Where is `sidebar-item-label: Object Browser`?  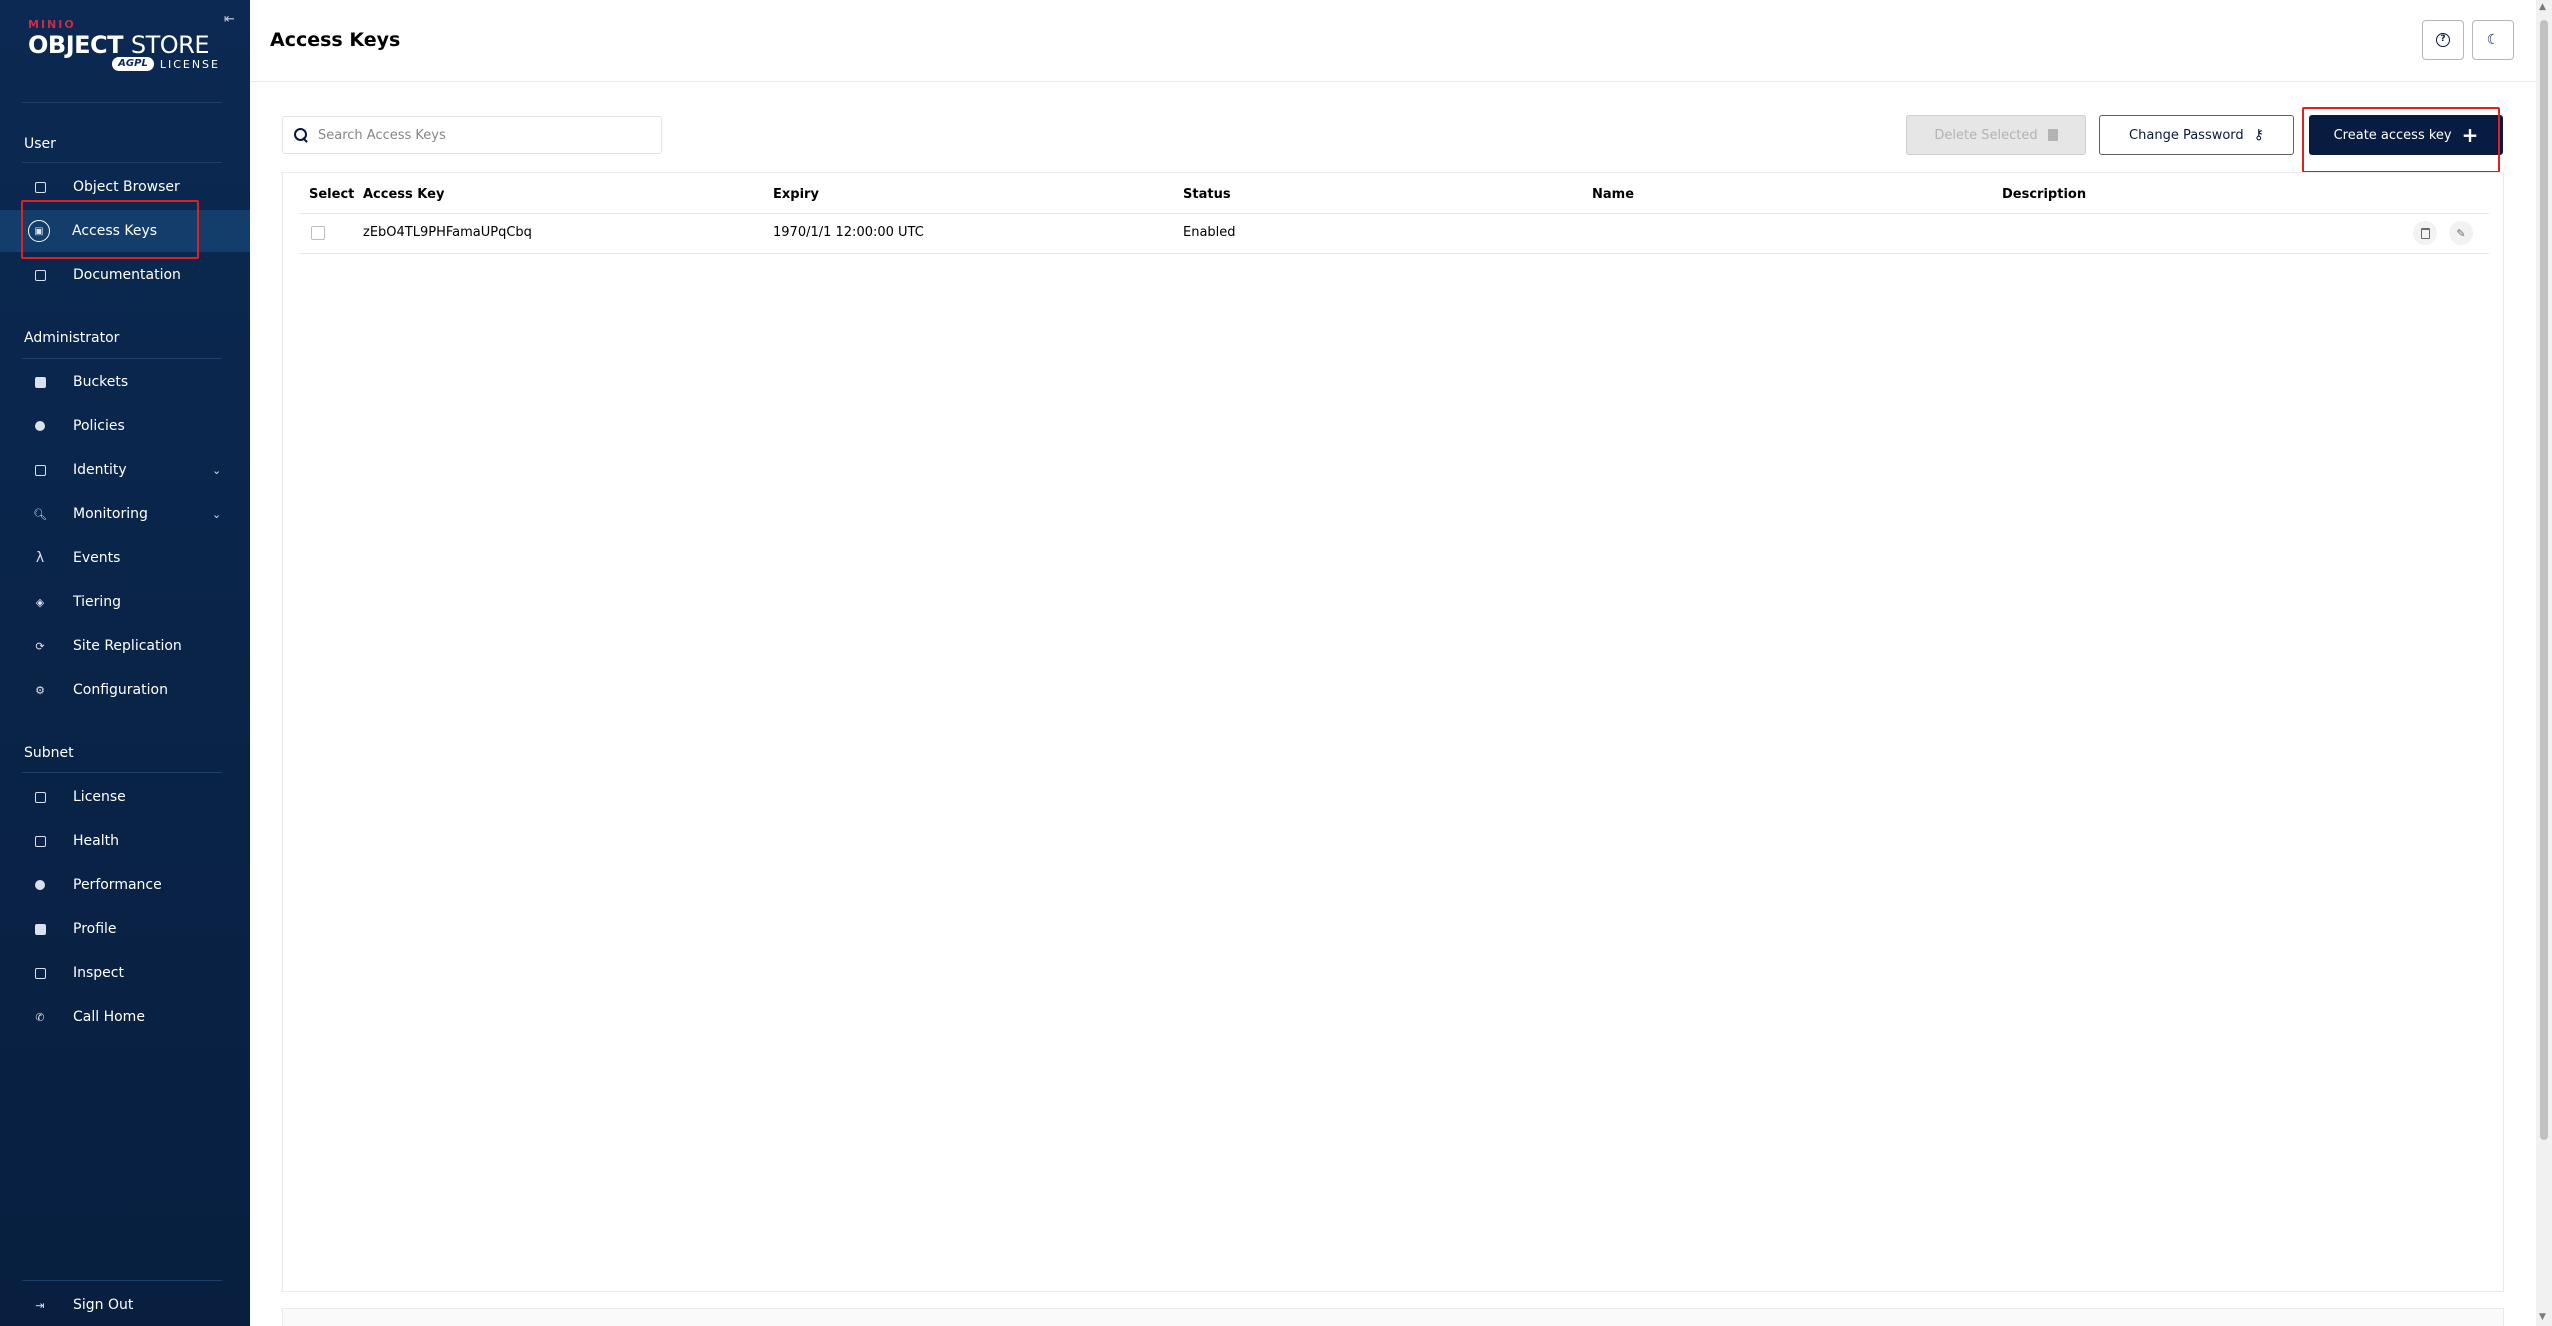
sidebar-item-label: Object Browser is located at coordinates (126, 187).